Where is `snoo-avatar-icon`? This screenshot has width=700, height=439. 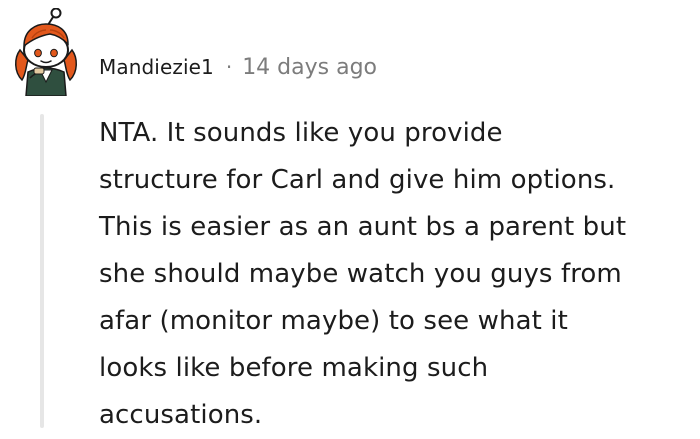
snoo-avatar-icon is located at coordinates (46, 52).